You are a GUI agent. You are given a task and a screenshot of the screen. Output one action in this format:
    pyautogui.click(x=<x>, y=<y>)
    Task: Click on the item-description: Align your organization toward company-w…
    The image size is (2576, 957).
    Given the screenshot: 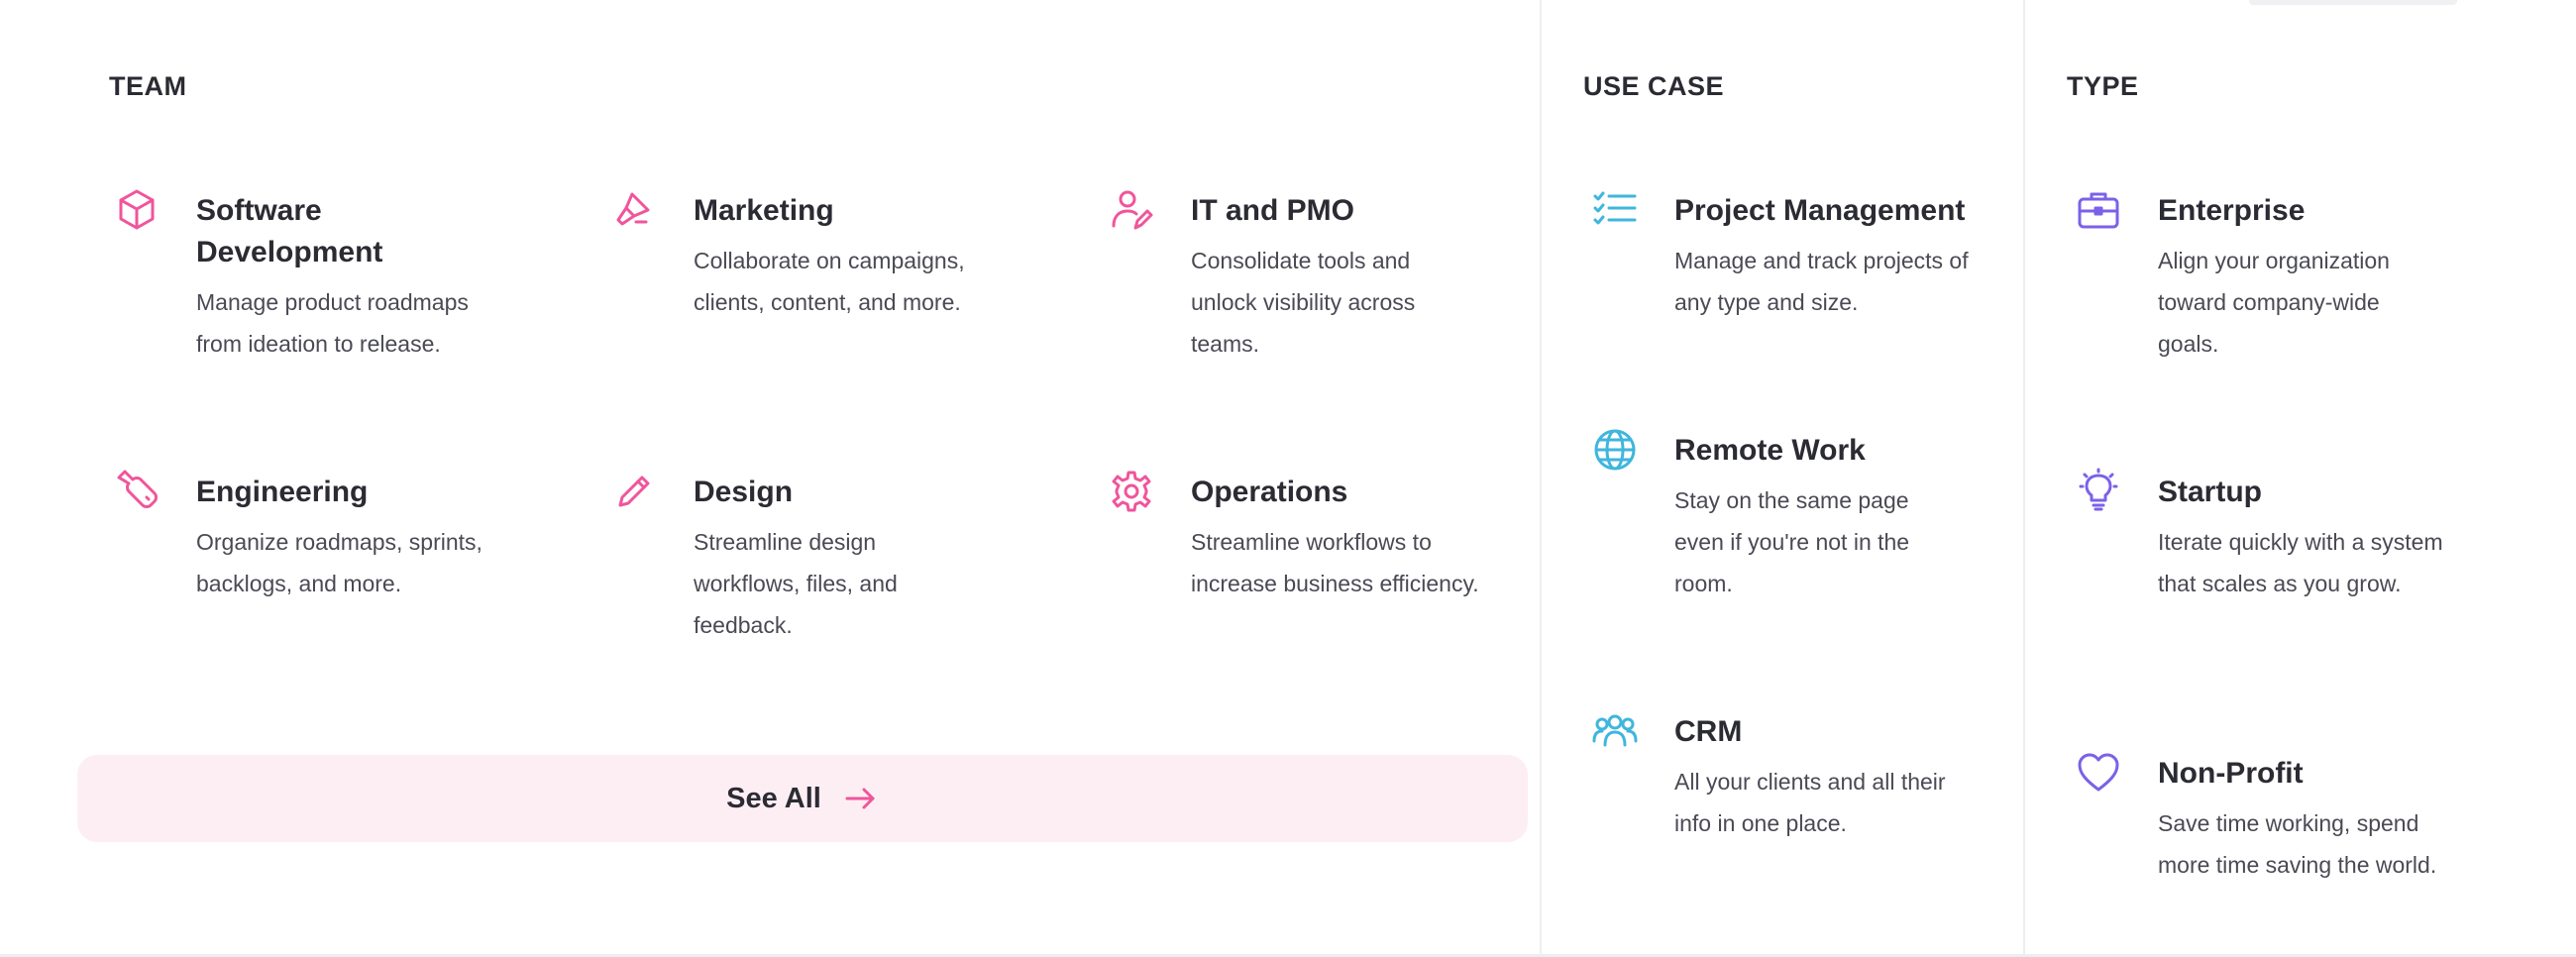 What is the action you would take?
    pyautogui.click(x=2274, y=302)
    